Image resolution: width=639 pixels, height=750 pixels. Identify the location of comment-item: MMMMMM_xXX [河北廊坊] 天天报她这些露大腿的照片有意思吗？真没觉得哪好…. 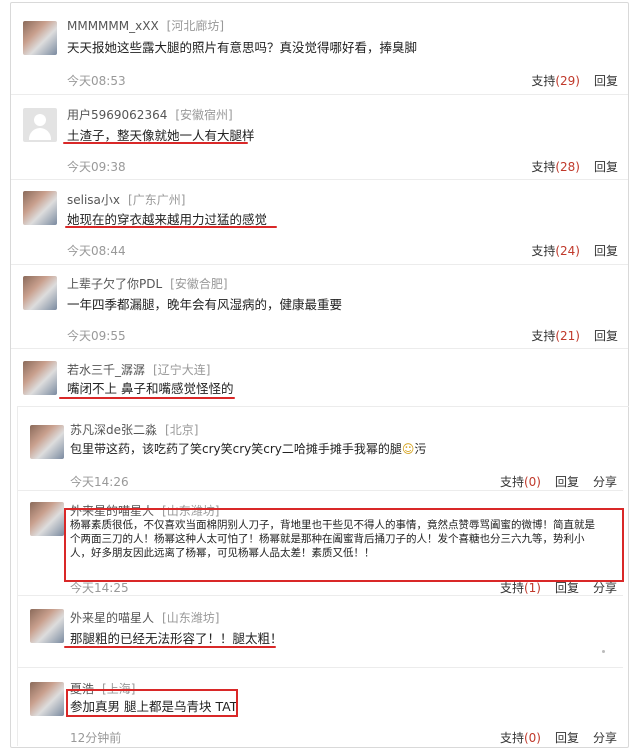
(319, 49).